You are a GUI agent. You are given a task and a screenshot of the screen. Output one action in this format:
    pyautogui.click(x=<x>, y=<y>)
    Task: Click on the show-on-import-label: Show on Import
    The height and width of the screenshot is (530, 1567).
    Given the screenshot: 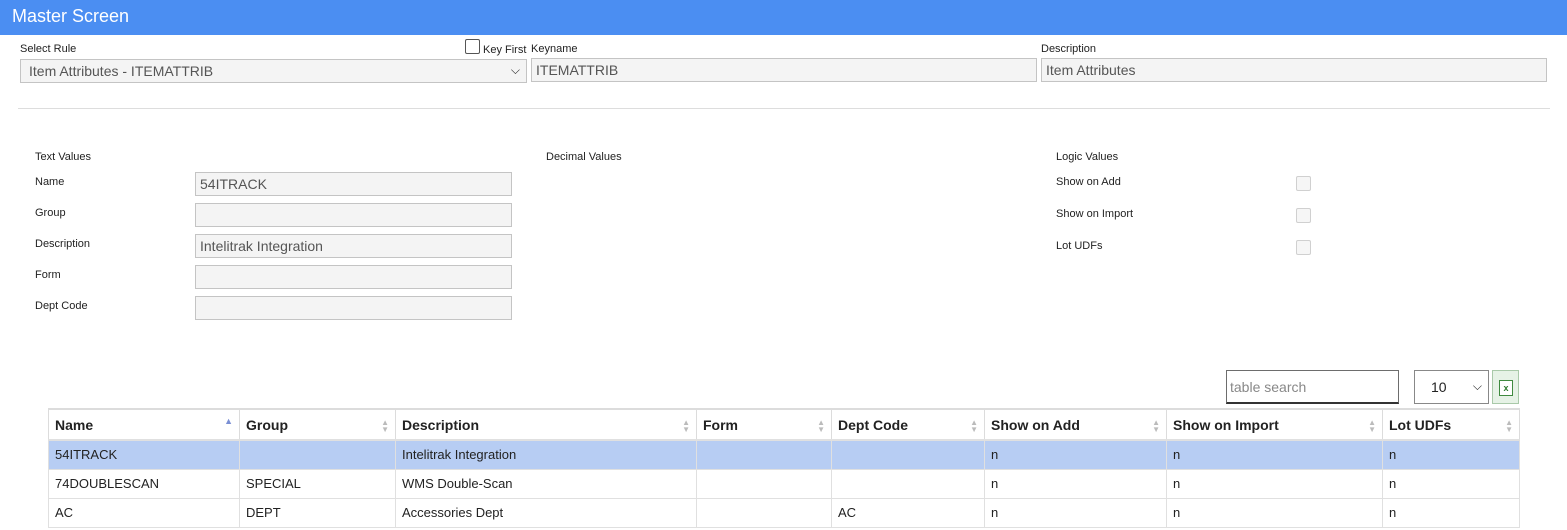 What is the action you would take?
    pyautogui.click(x=1095, y=214)
    